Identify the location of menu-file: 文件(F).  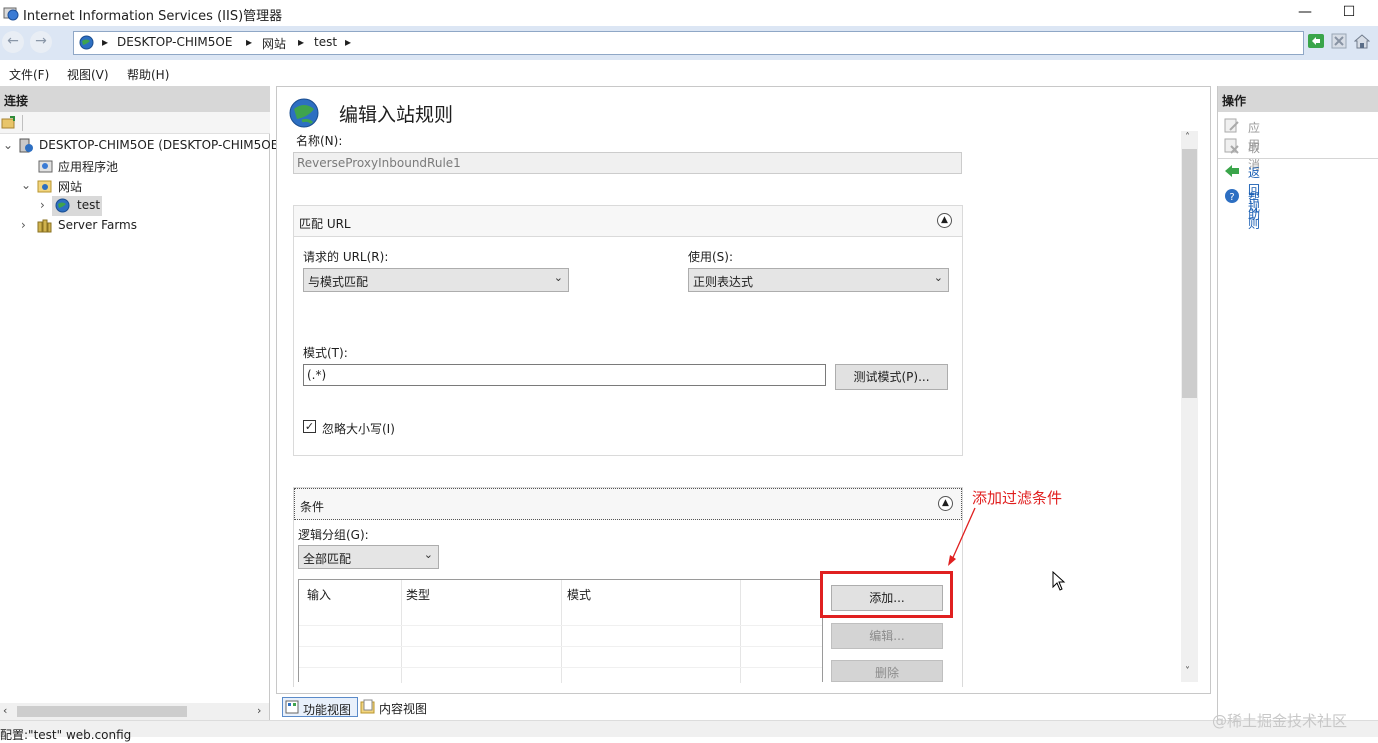
(29, 74).